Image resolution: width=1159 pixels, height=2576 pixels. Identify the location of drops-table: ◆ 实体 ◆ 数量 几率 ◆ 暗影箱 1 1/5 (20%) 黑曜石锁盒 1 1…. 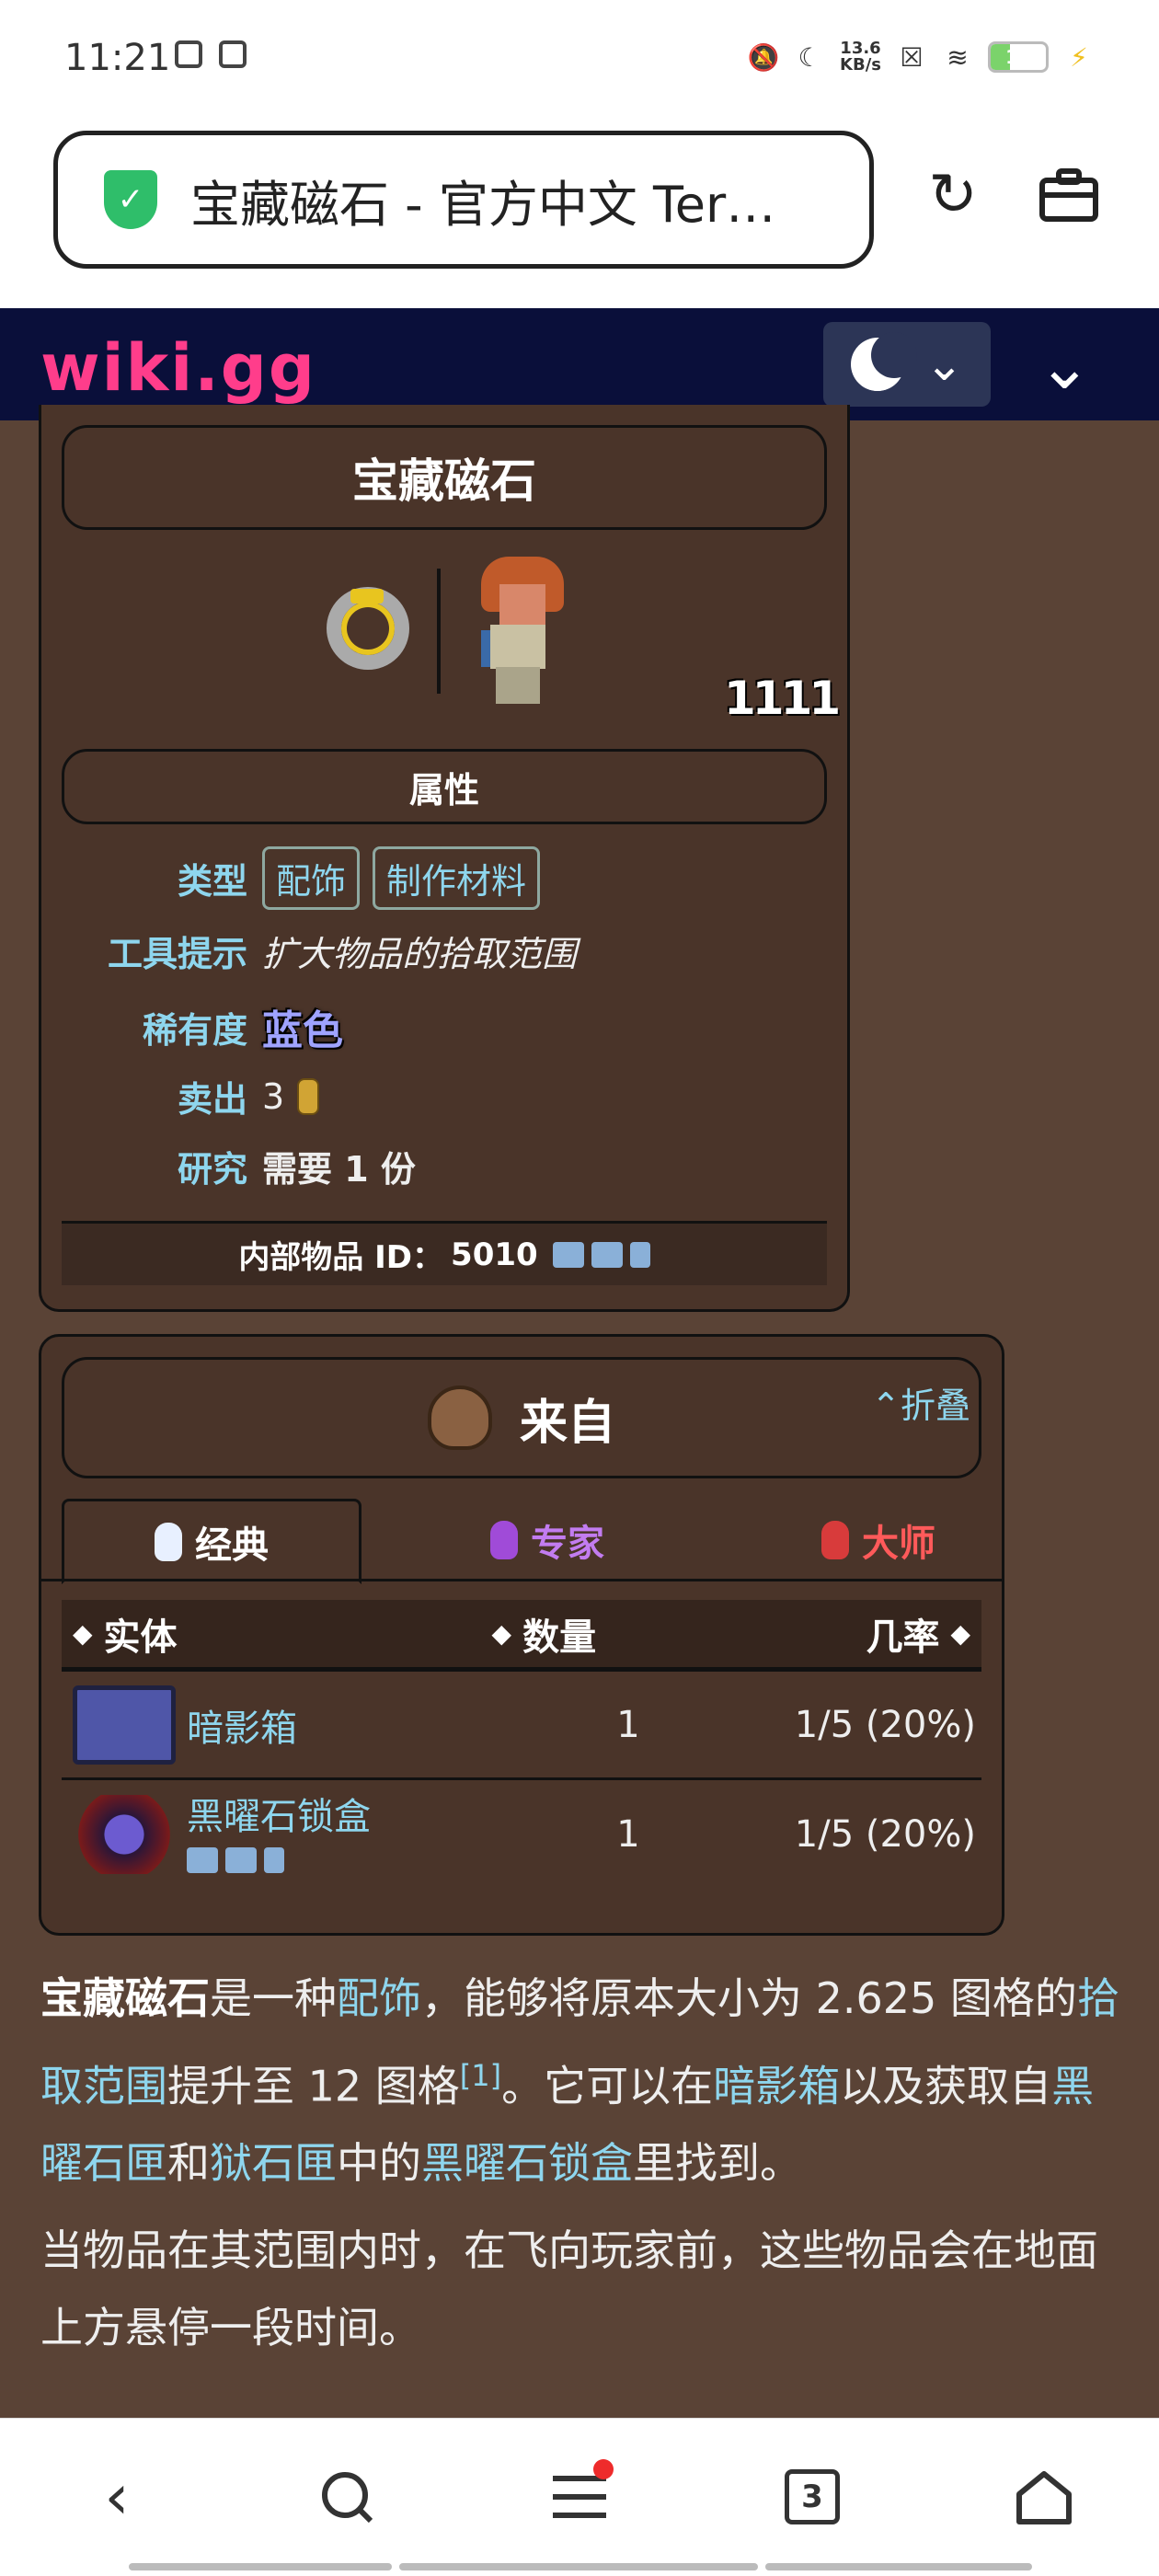
(521, 1744).